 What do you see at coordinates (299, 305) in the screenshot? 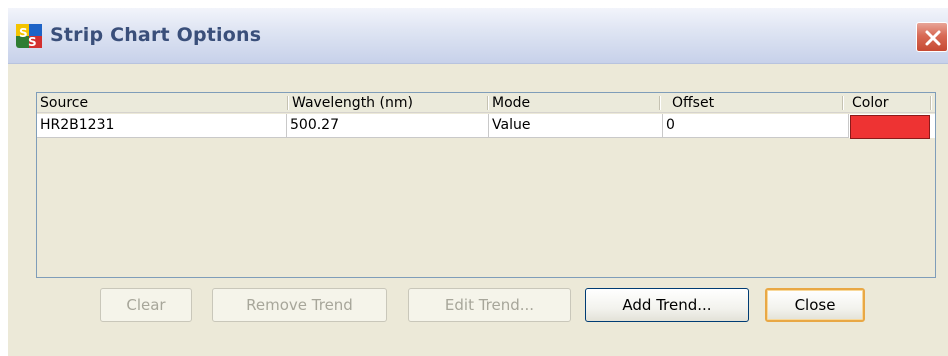
I see `remove-trend-button: Remove Trend` at bounding box center [299, 305].